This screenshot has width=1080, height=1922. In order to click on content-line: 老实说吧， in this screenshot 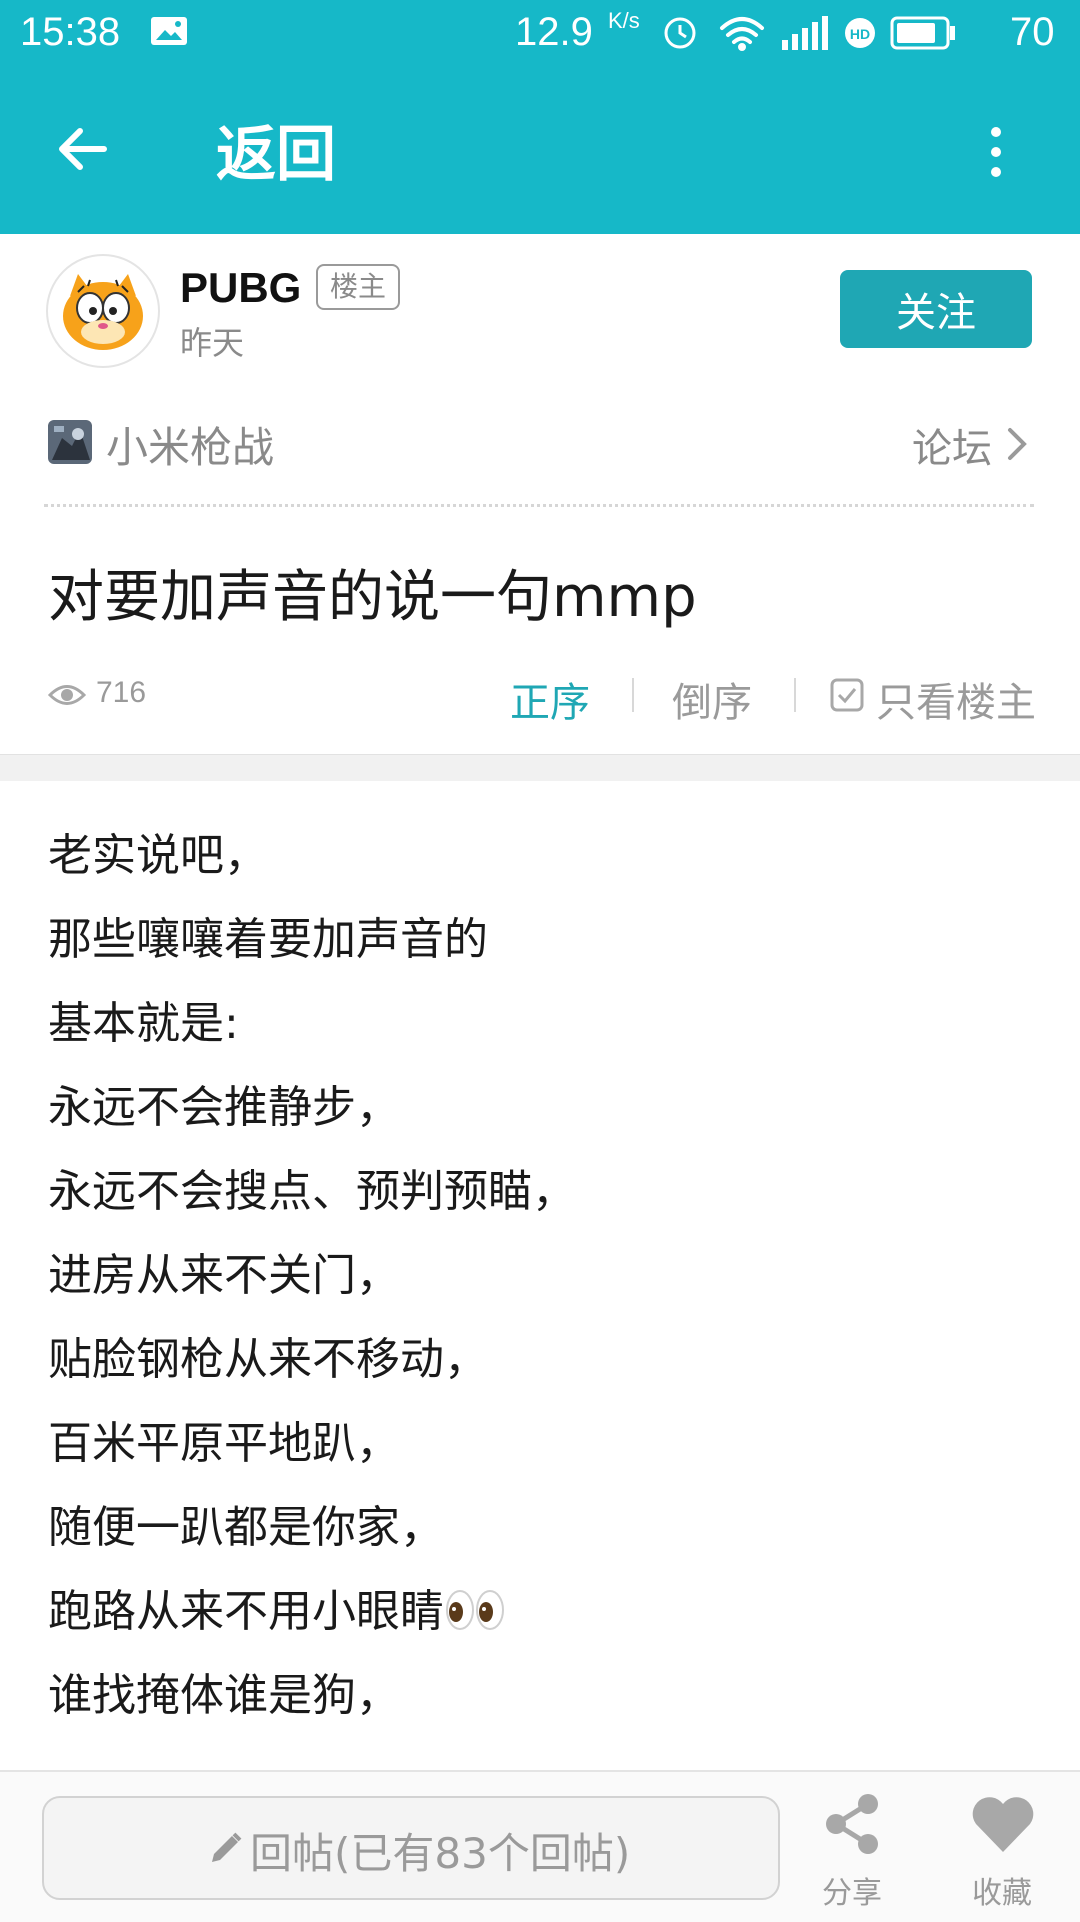, I will do `click(158, 855)`.